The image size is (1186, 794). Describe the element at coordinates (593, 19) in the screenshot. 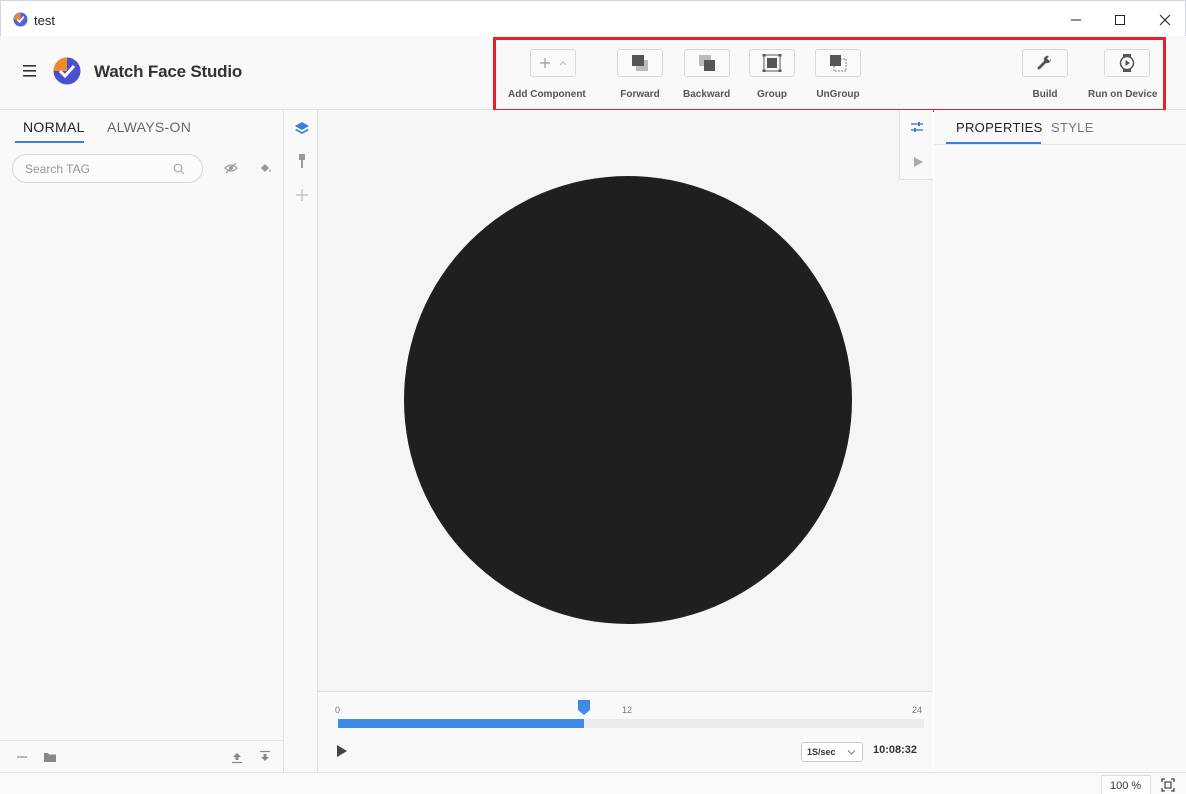

I see `window-titlebar: test` at that location.